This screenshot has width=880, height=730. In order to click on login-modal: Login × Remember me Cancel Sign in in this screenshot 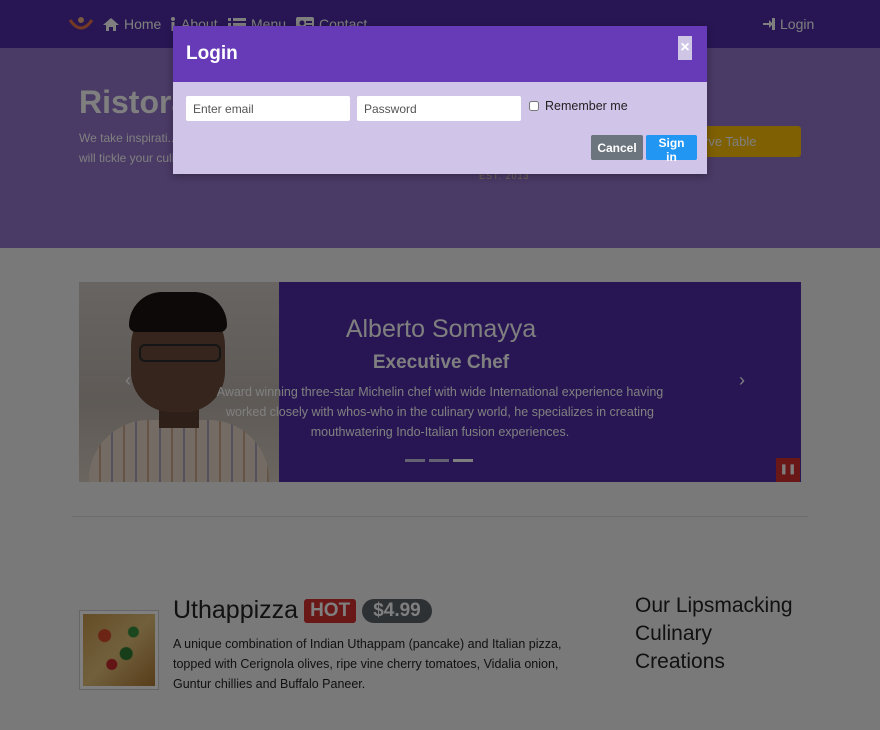, I will do `click(440, 100)`.